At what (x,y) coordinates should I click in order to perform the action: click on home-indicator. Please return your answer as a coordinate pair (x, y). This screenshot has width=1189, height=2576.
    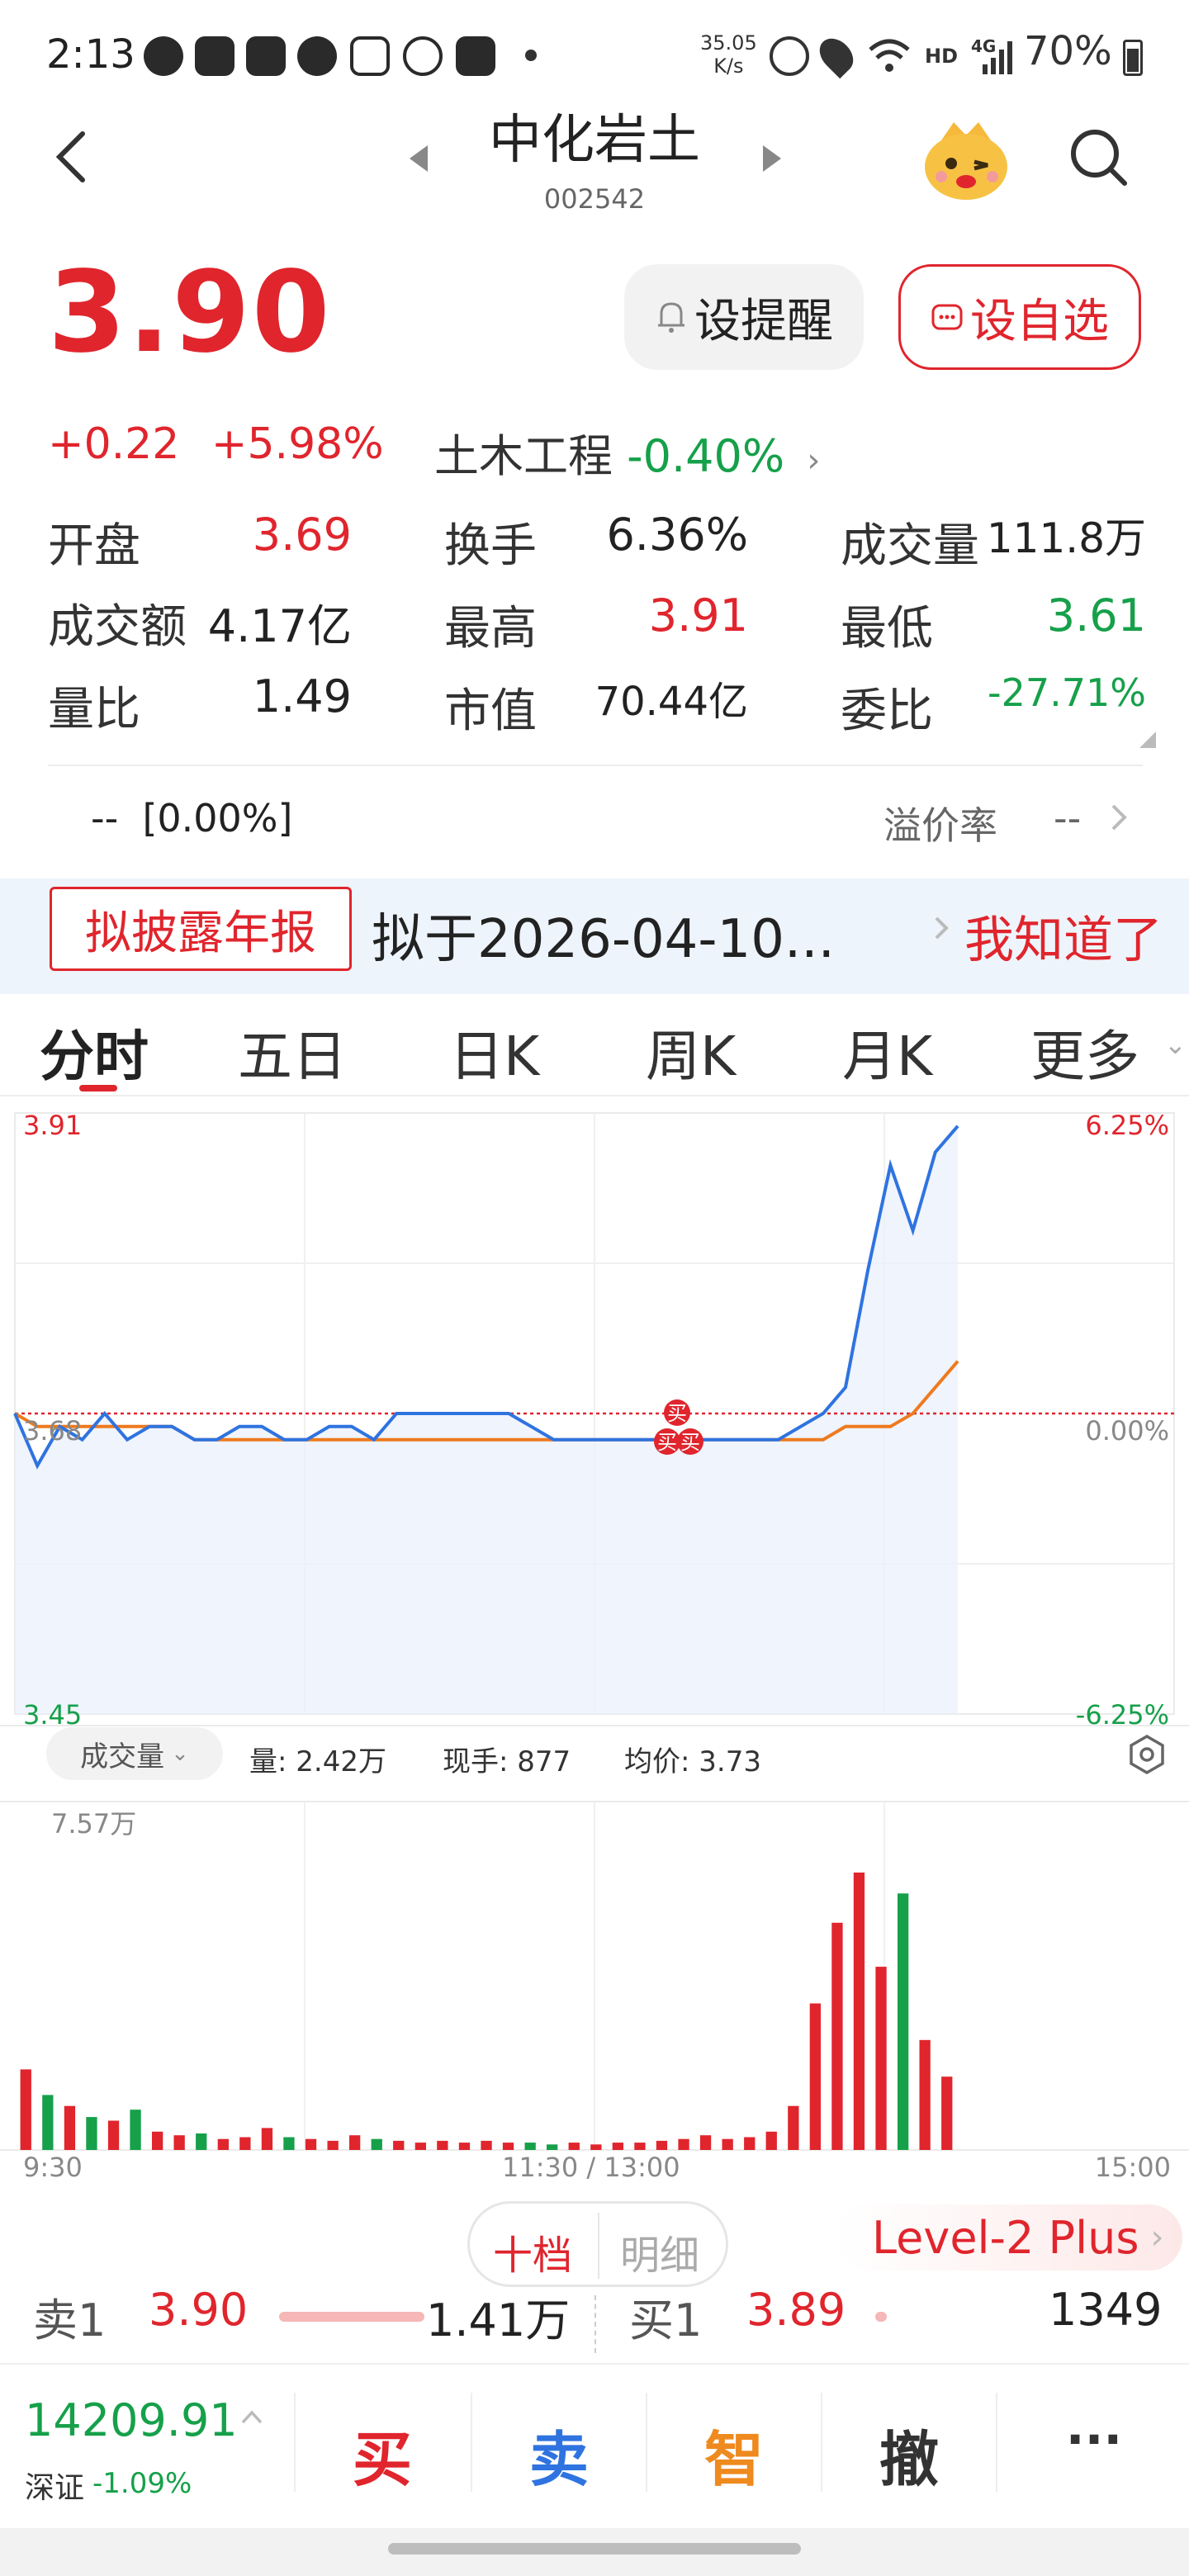
    Looking at the image, I should click on (594, 2549).